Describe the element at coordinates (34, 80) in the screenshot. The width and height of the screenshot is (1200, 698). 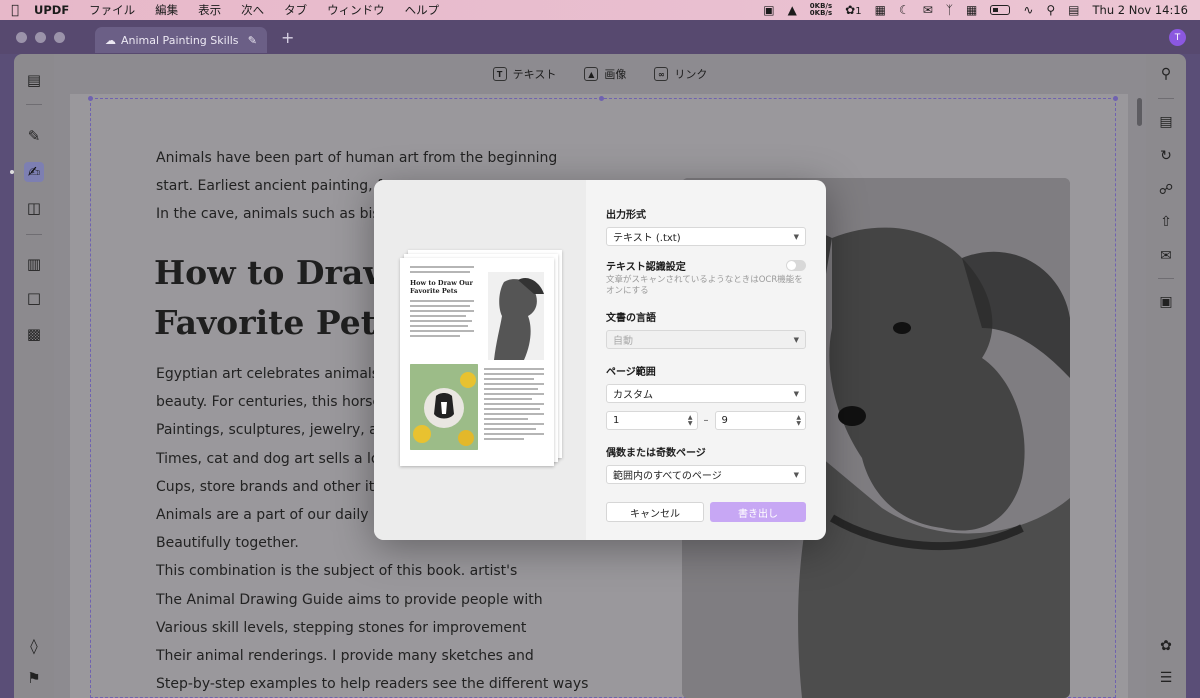
I see `reader-icon: ▤` at that location.